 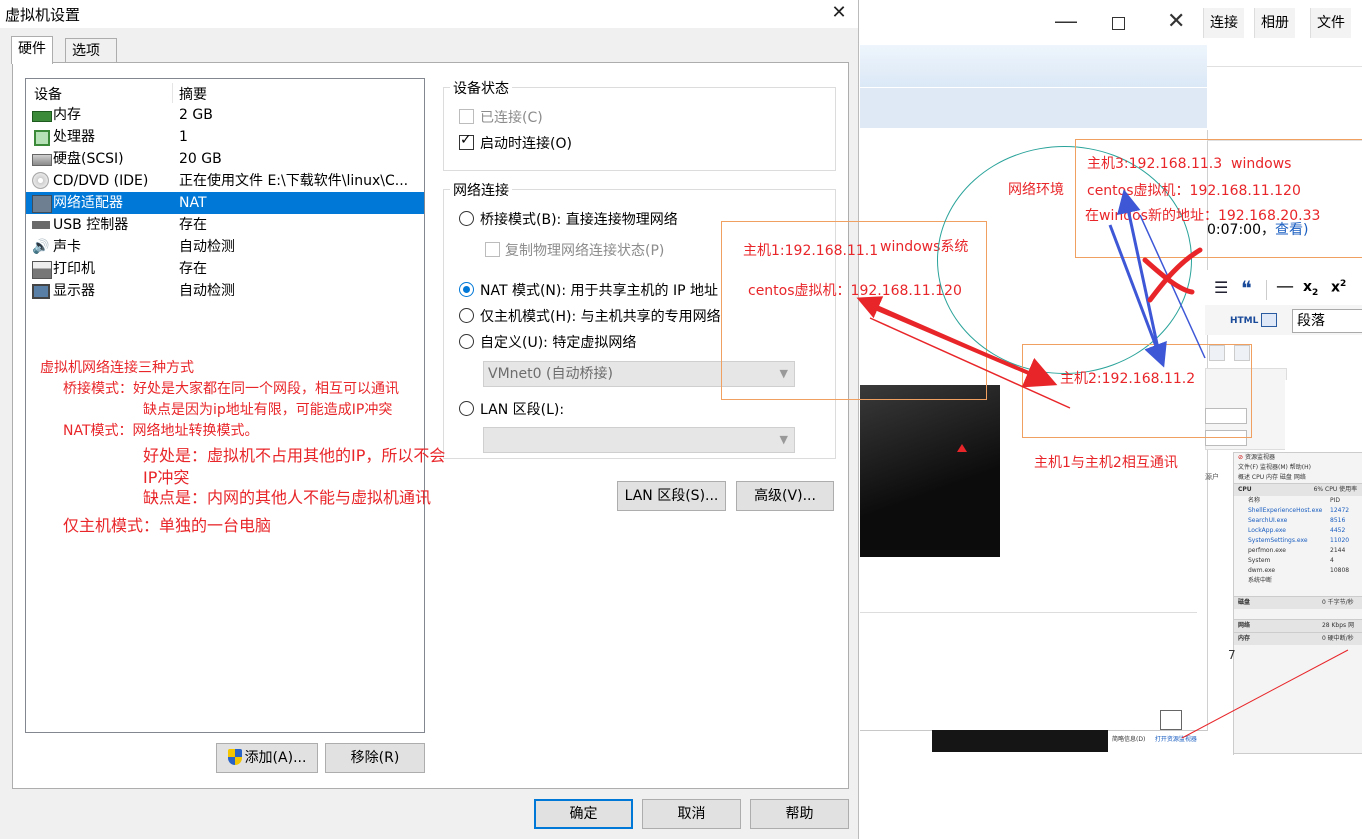 I want to click on tab-hardware: 硬件, so click(x=32, y=50).